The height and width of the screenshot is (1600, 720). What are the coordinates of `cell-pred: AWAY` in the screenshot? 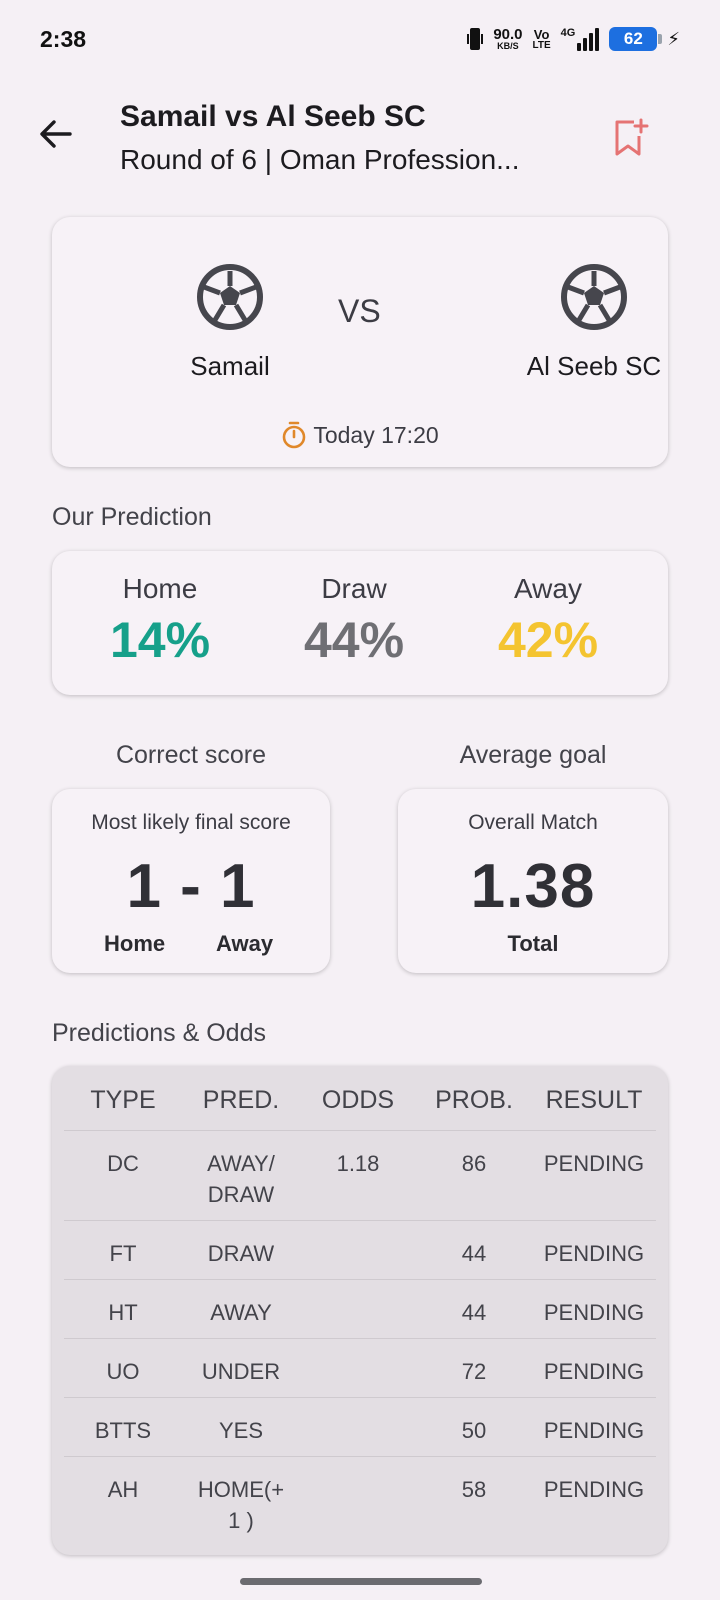 It's located at (241, 1309).